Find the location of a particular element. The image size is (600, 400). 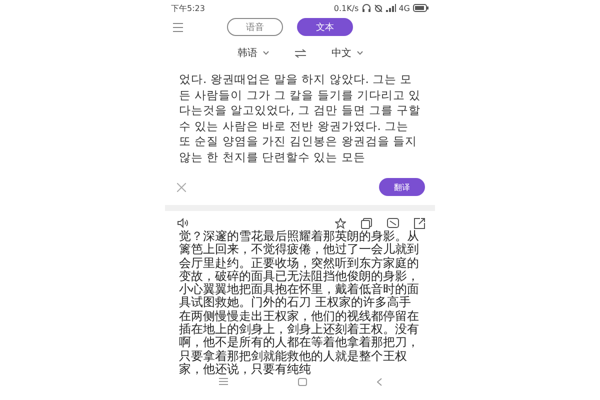

copy-icon is located at coordinates (366, 223).